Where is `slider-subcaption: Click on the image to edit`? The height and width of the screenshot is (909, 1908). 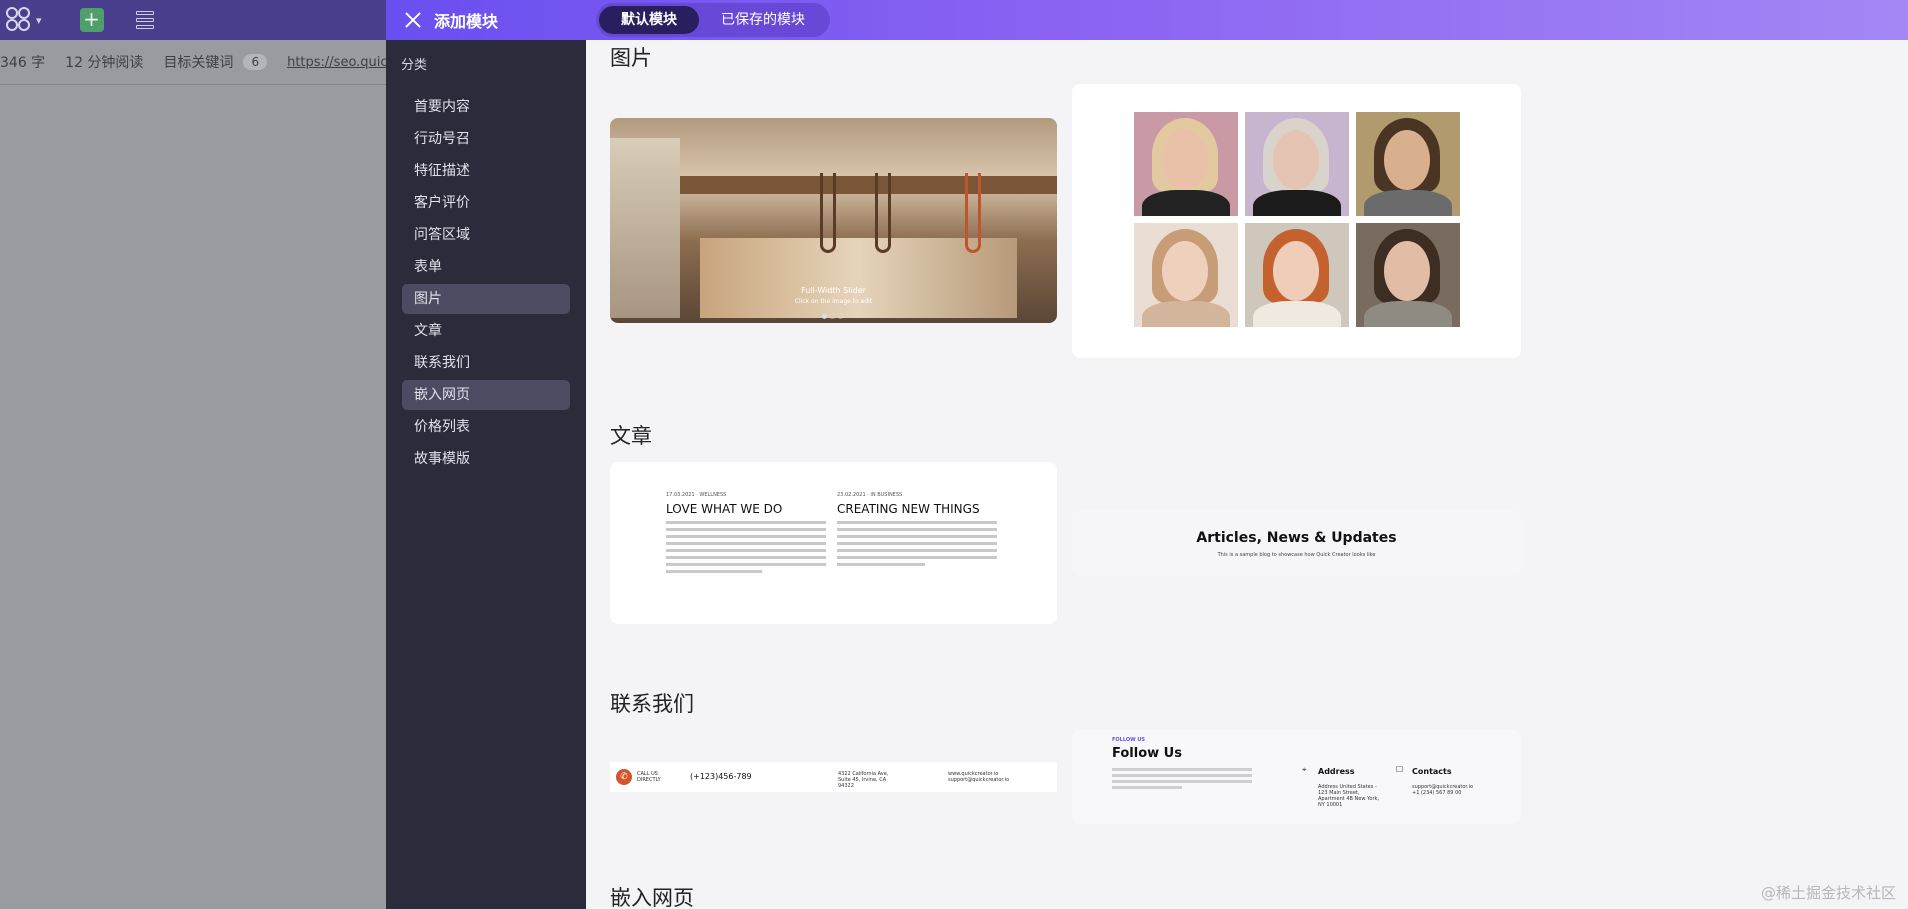 slider-subcaption: Click on the image to edit is located at coordinates (833, 301).